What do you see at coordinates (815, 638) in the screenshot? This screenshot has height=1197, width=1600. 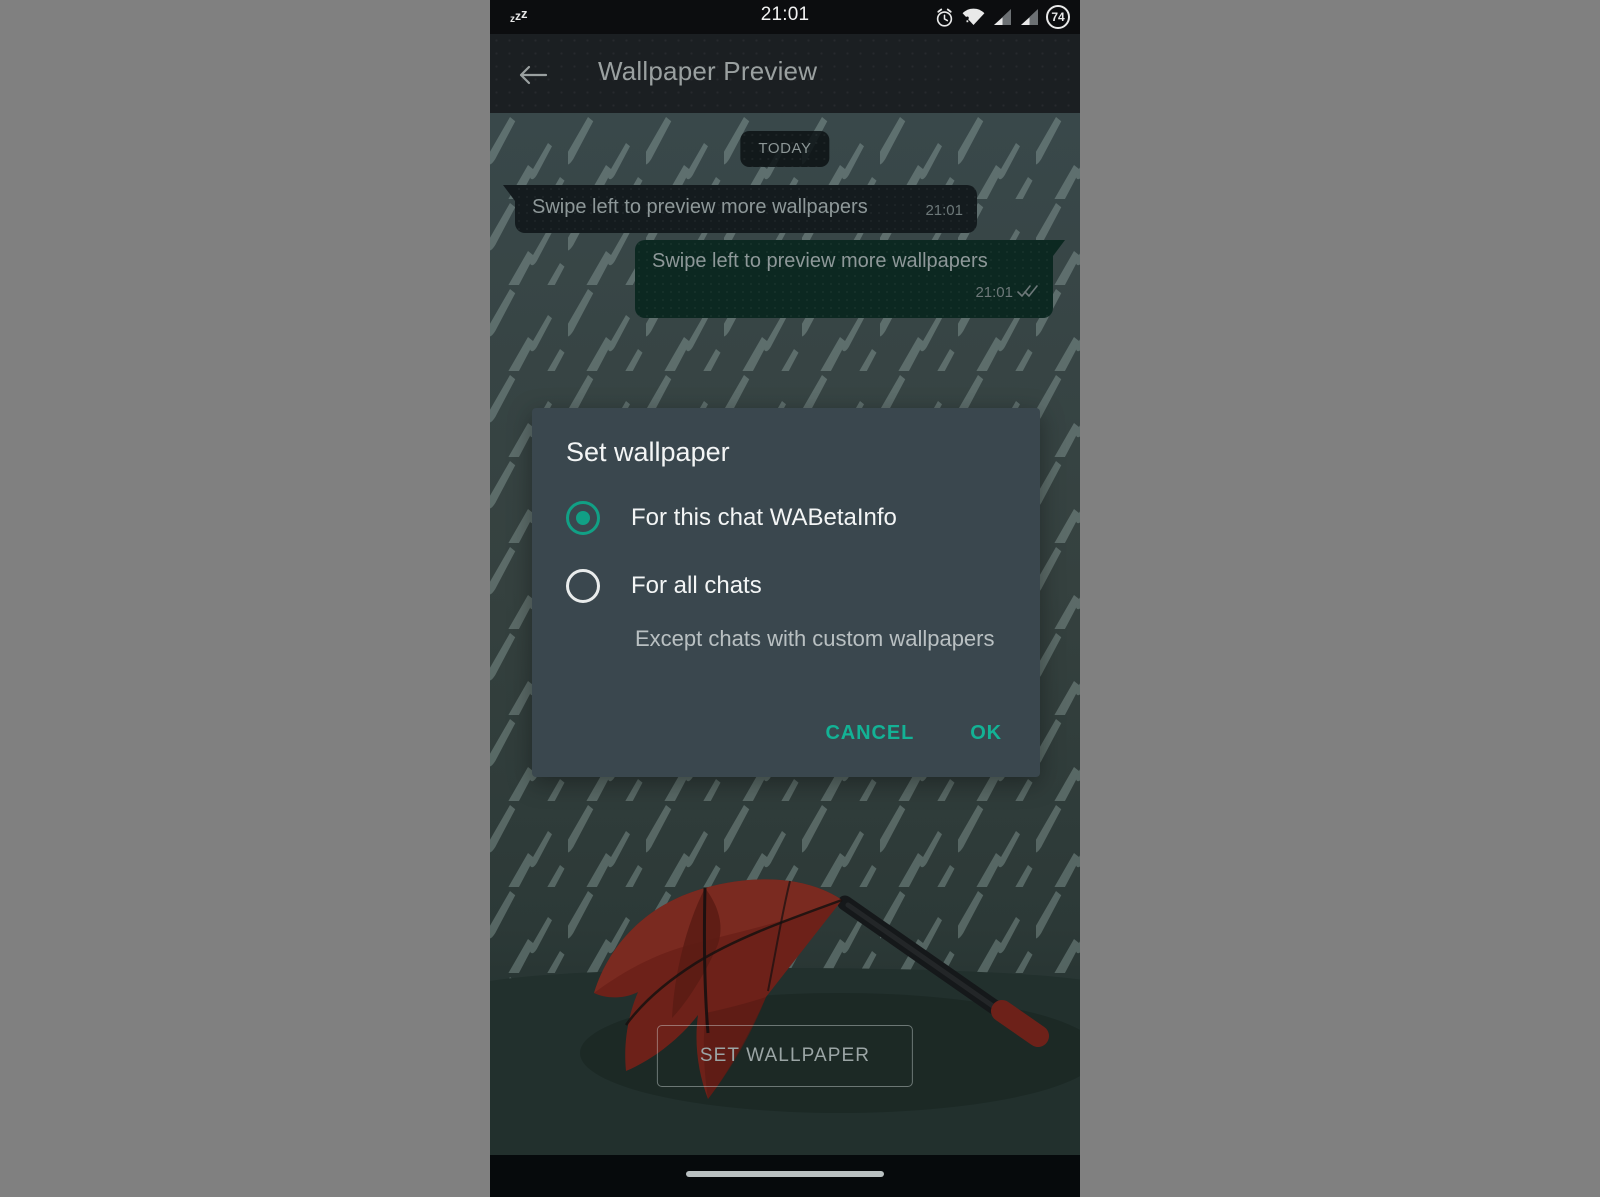 I see `radio-option-subtext: Except chats with custom wallpapers` at bounding box center [815, 638].